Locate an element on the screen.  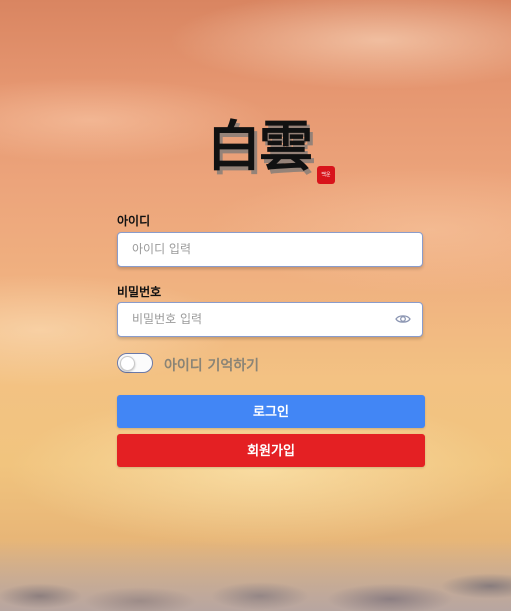
id-field-box is located at coordinates (270, 249).